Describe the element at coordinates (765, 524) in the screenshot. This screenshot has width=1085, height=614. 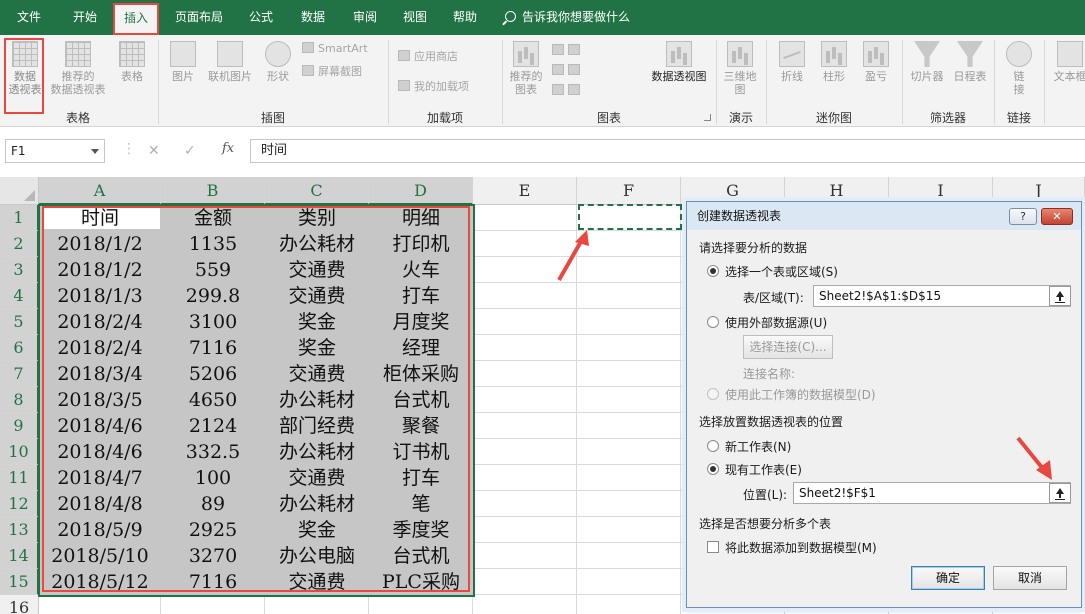
I see `section-multiple-tables: 选择是否想要分析多个表` at that location.